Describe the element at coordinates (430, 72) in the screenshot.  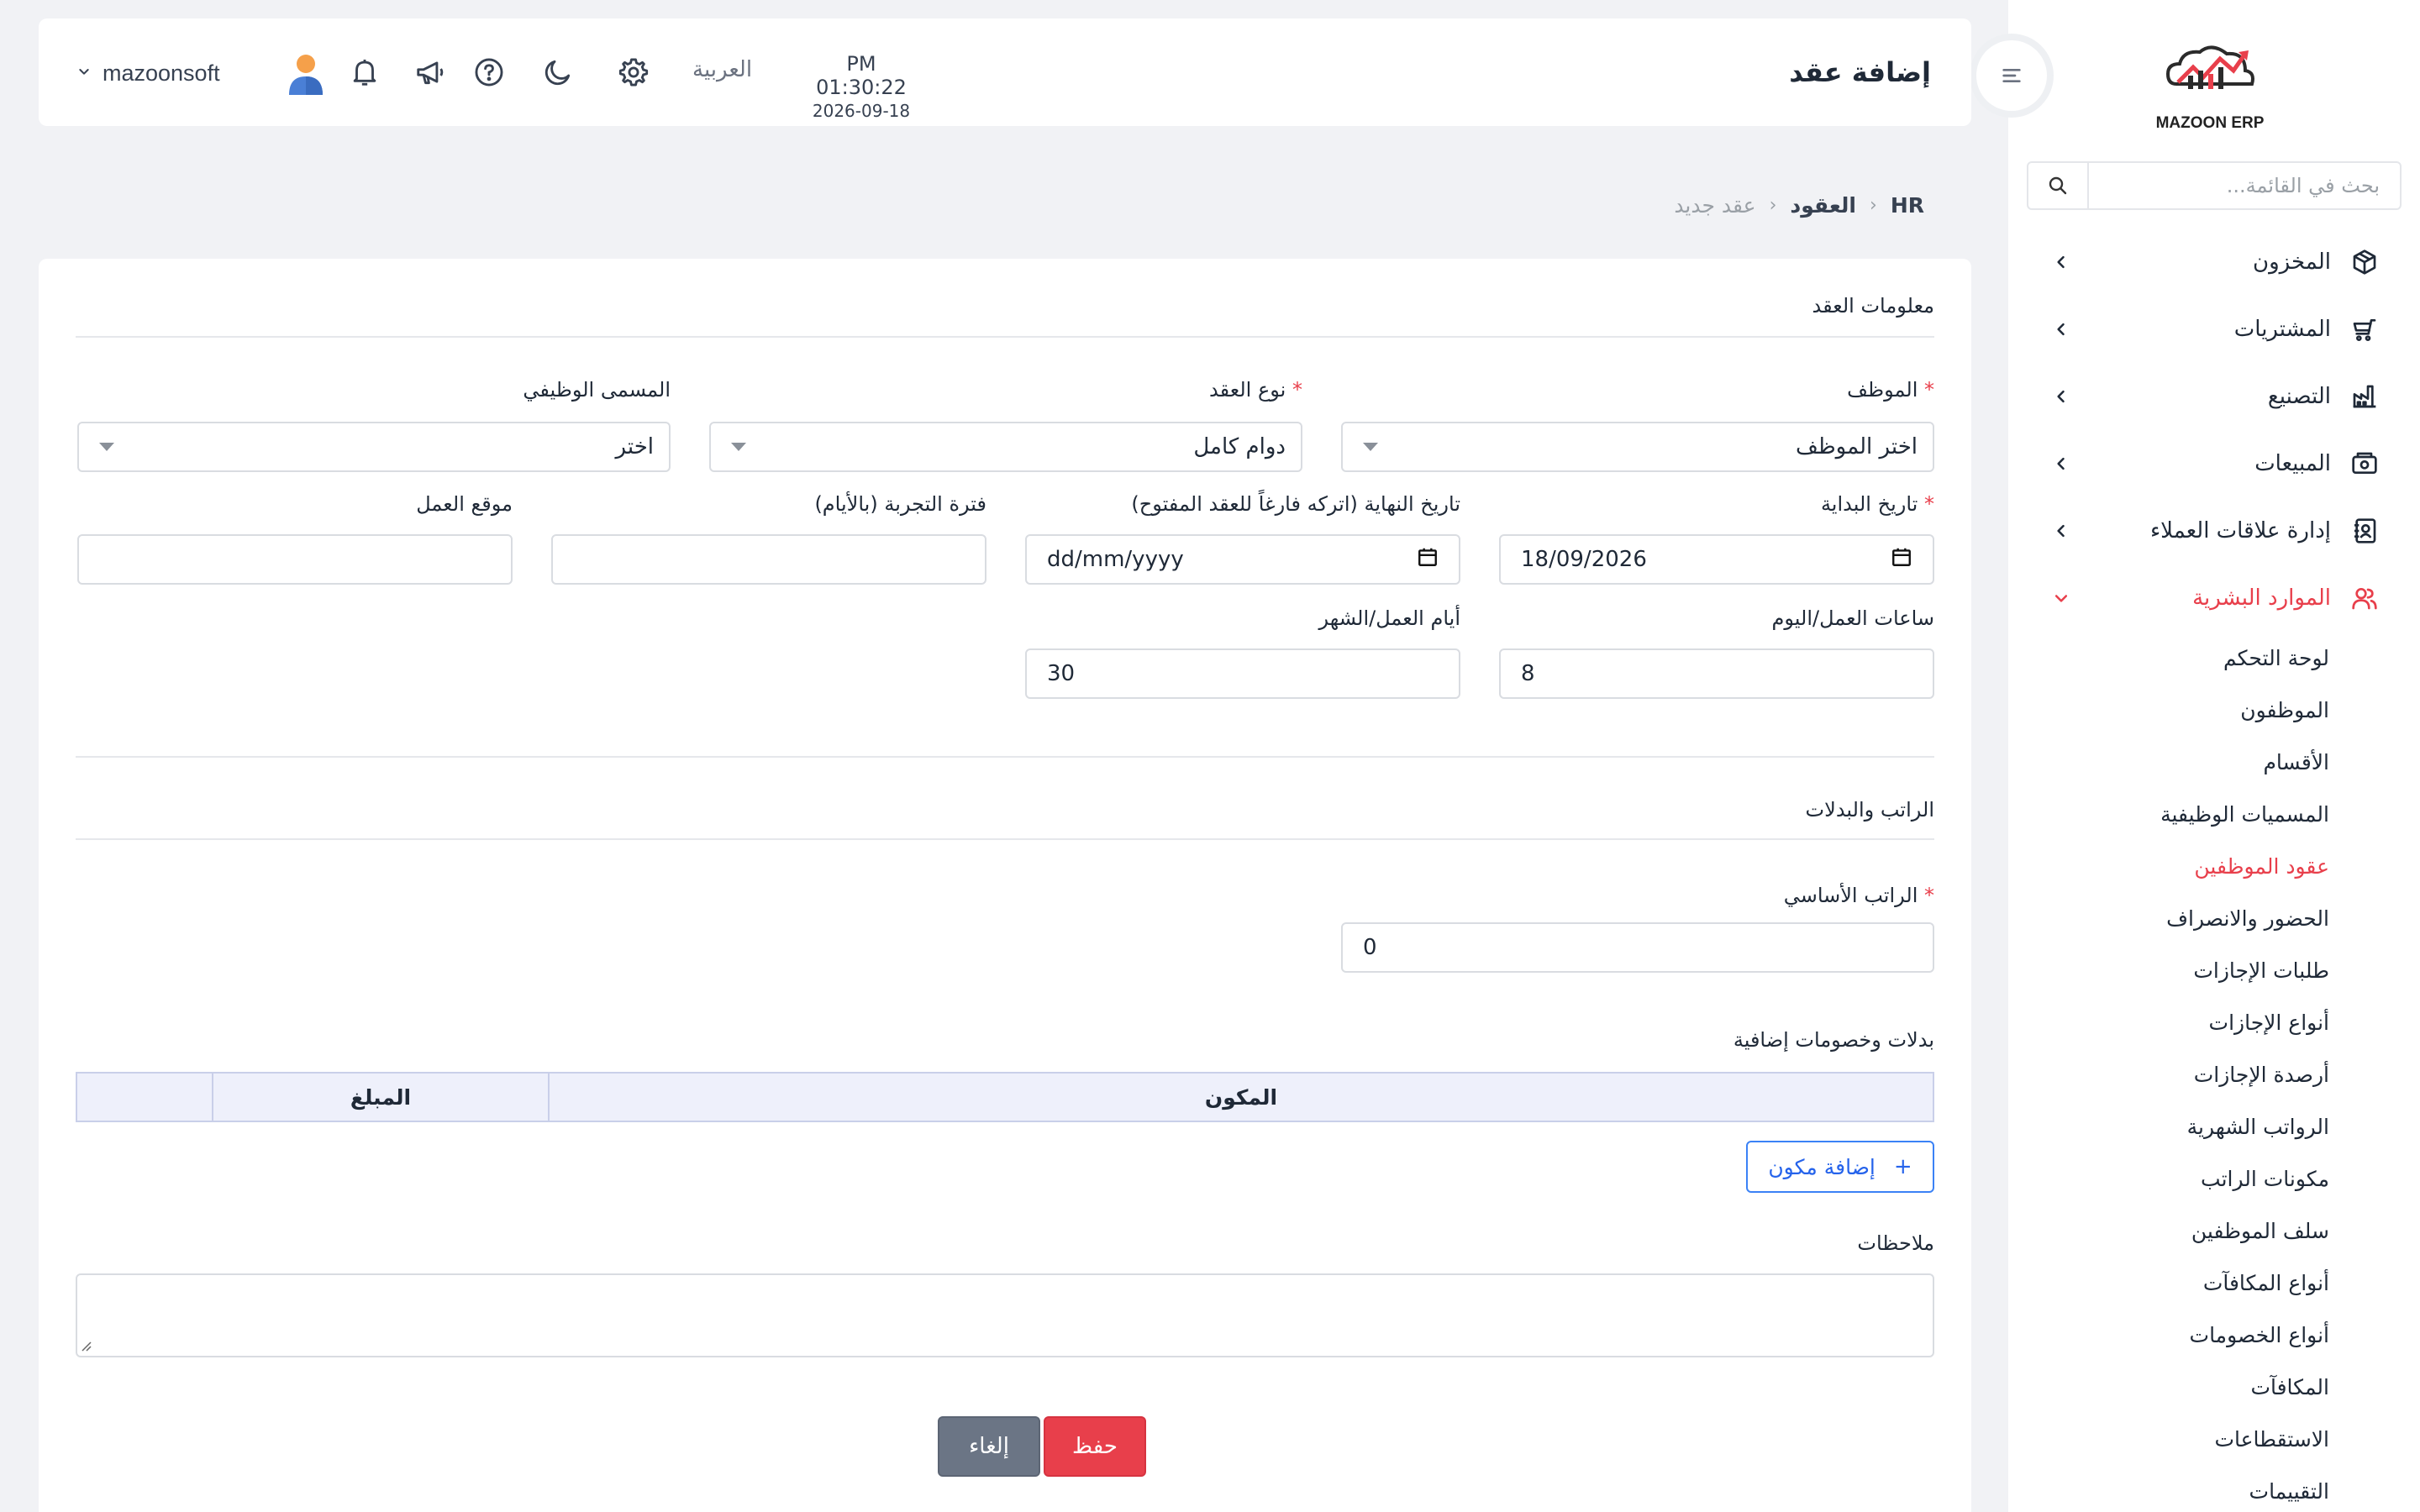
I see `megaphone-icon` at that location.